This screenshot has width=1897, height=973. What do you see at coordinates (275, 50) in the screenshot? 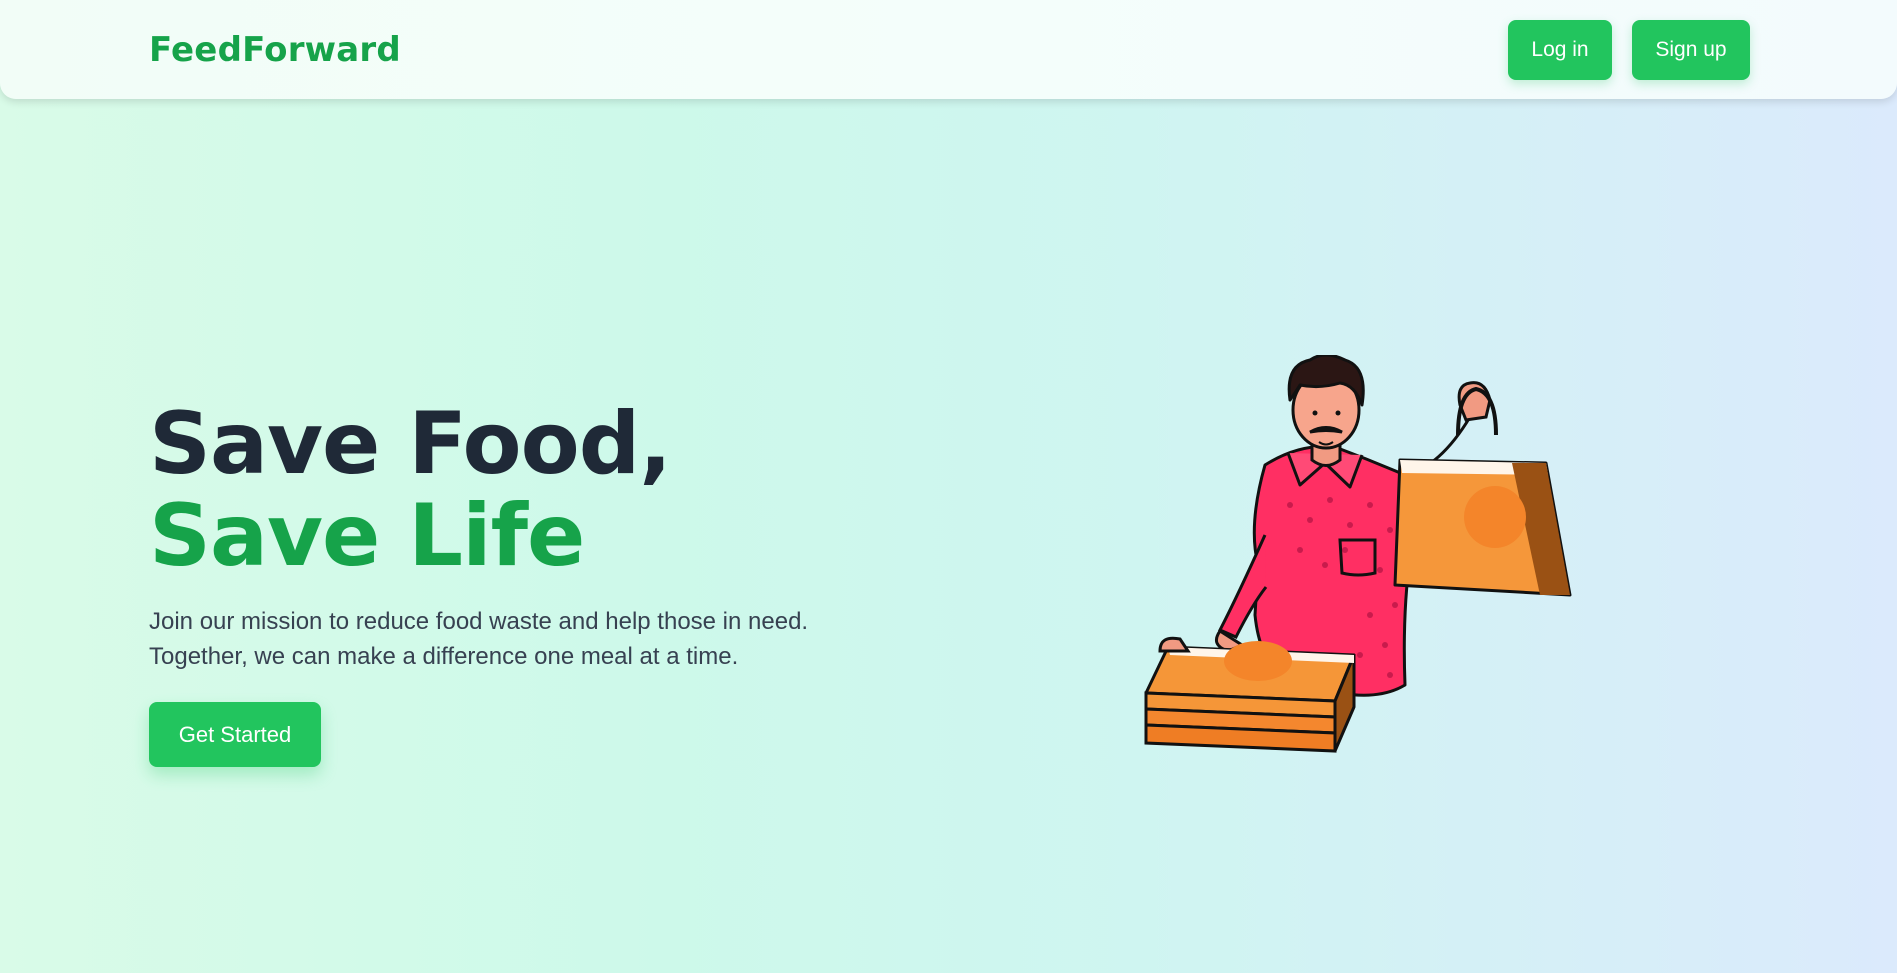
I see `brand-logo: FeedForward` at bounding box center [275, 50].